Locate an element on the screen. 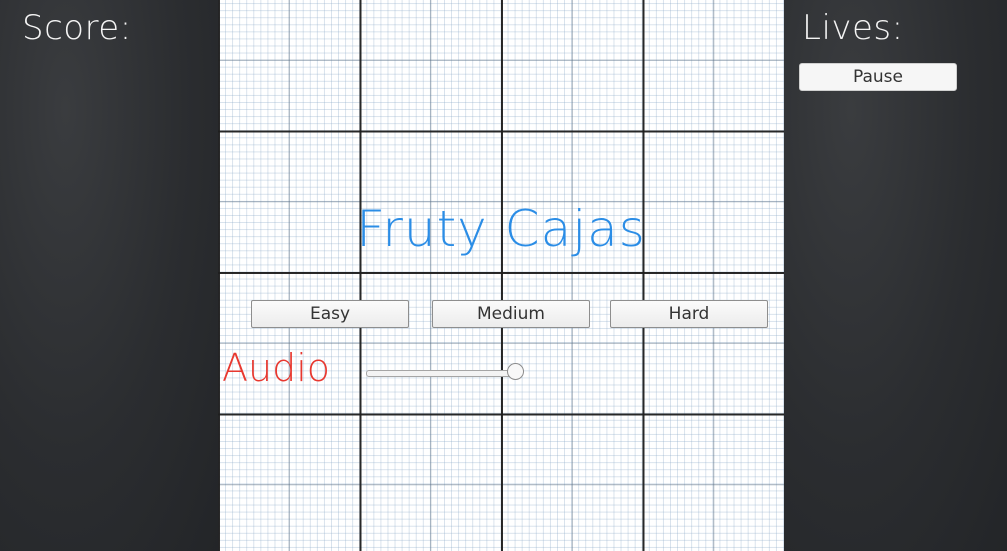  lives-label: Lives: is located at coordinates (853, 28).